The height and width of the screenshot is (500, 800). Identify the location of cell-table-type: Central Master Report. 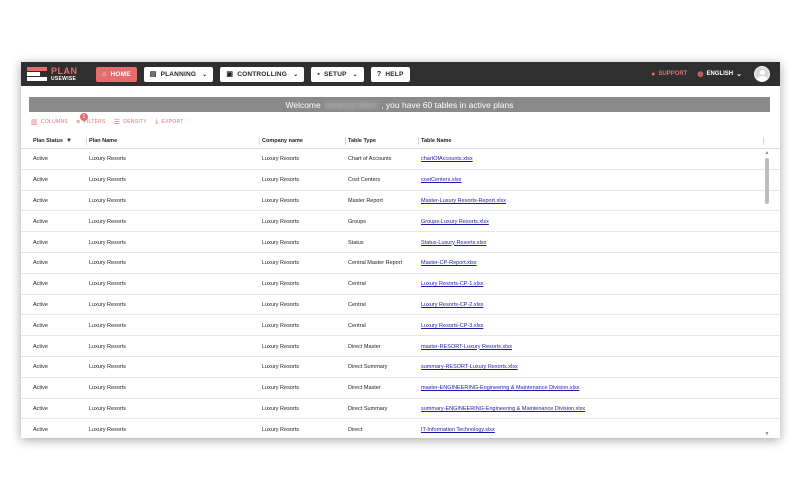
(375, 263).